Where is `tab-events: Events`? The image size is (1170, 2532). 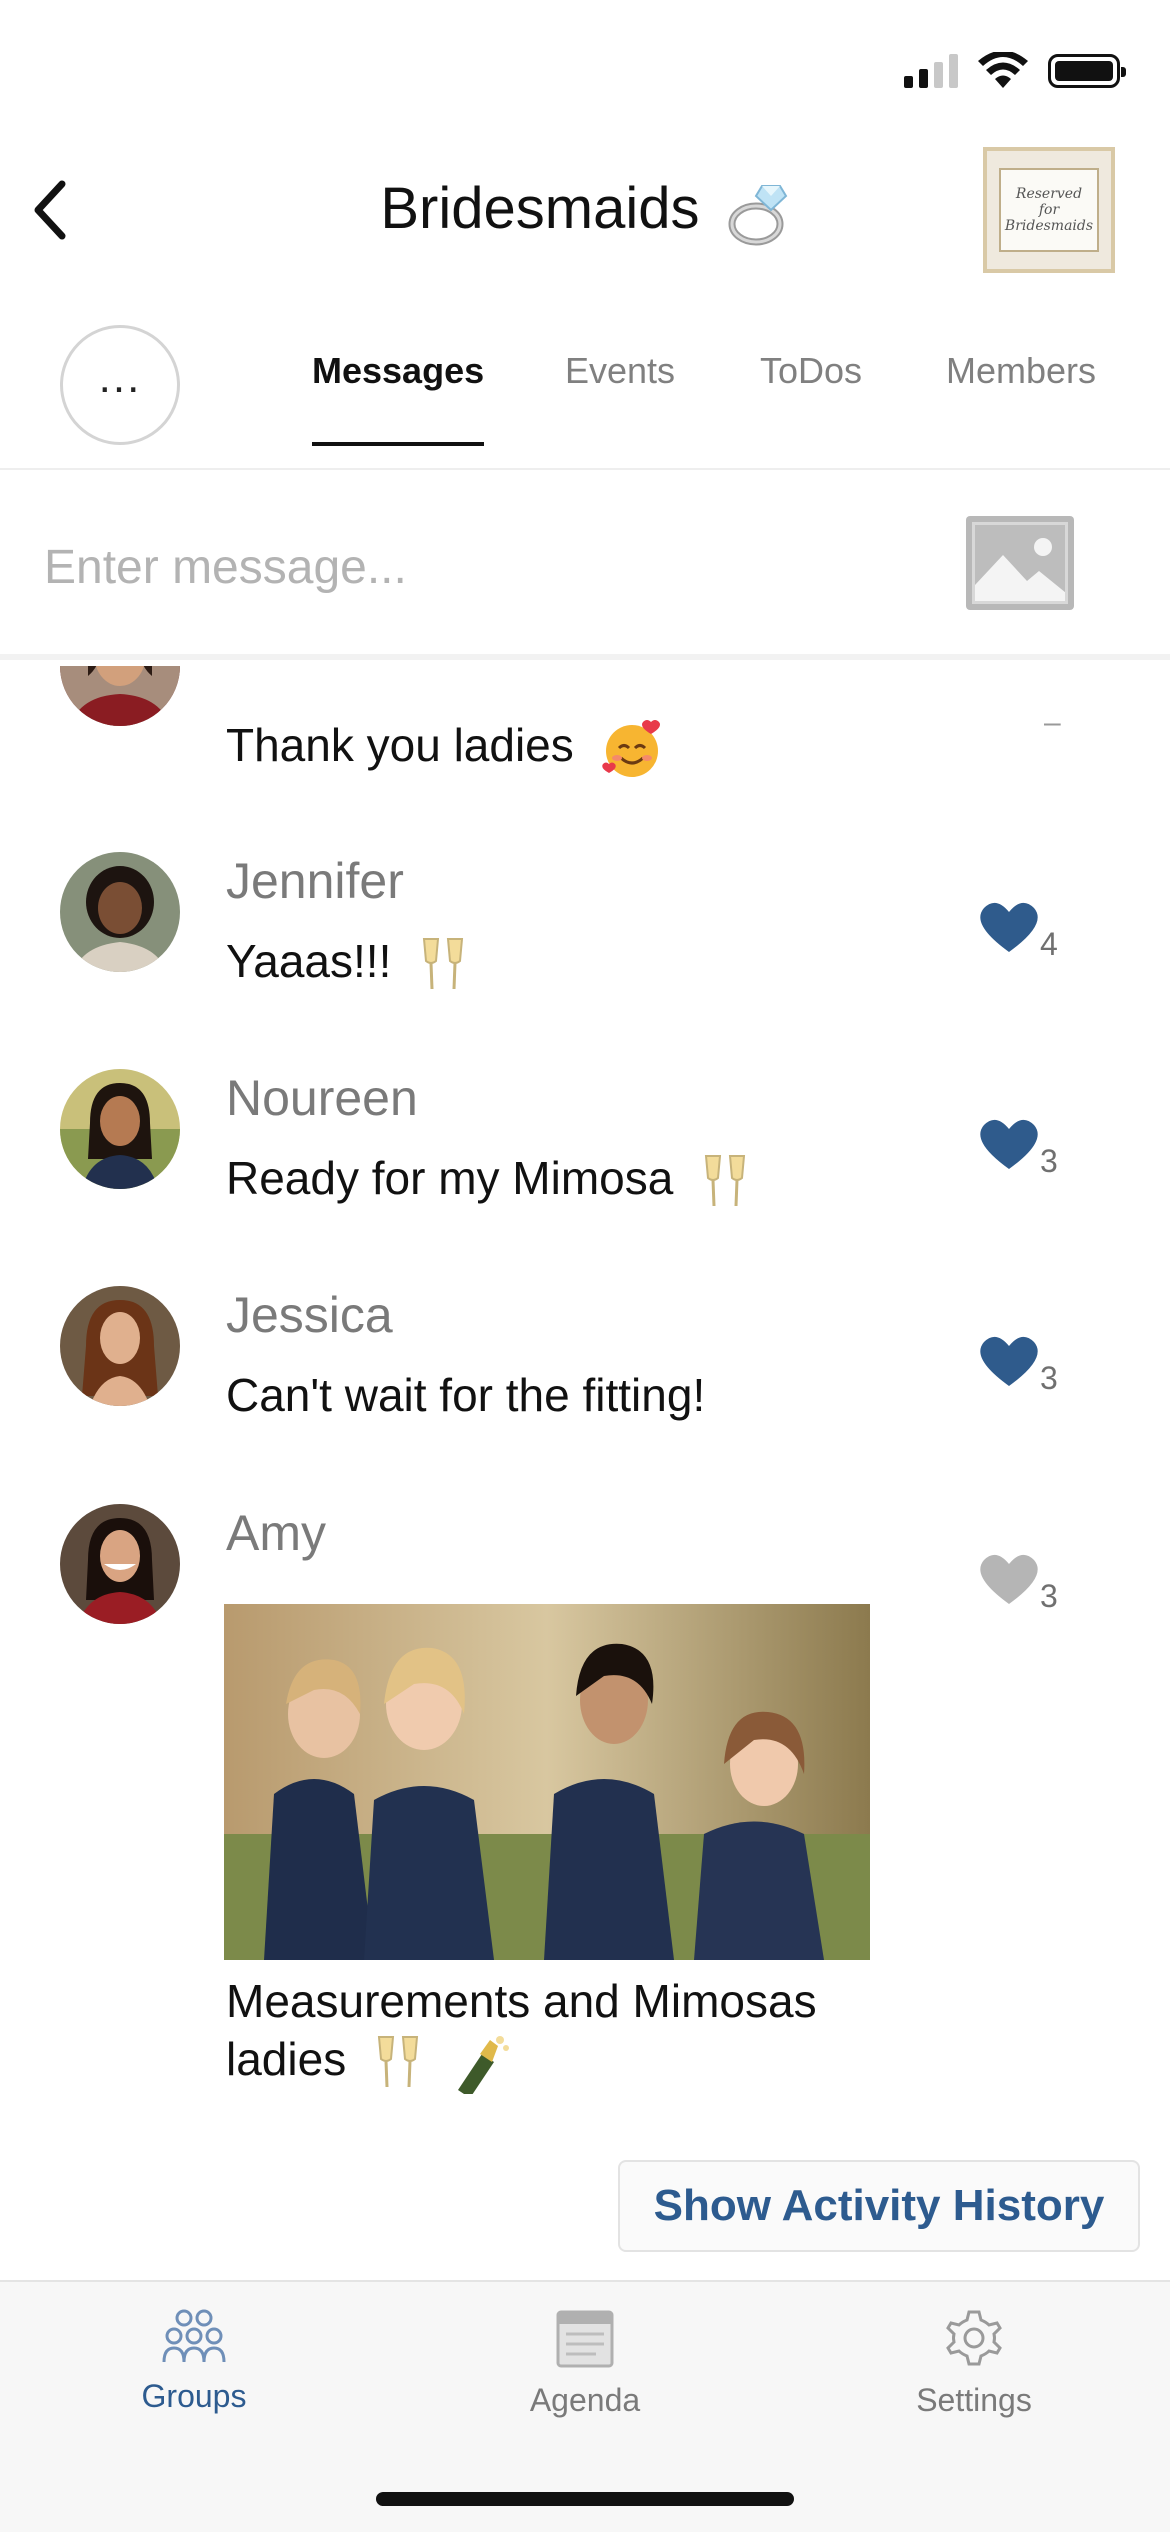
tab-events: Events is located at coordinates (620, 400).